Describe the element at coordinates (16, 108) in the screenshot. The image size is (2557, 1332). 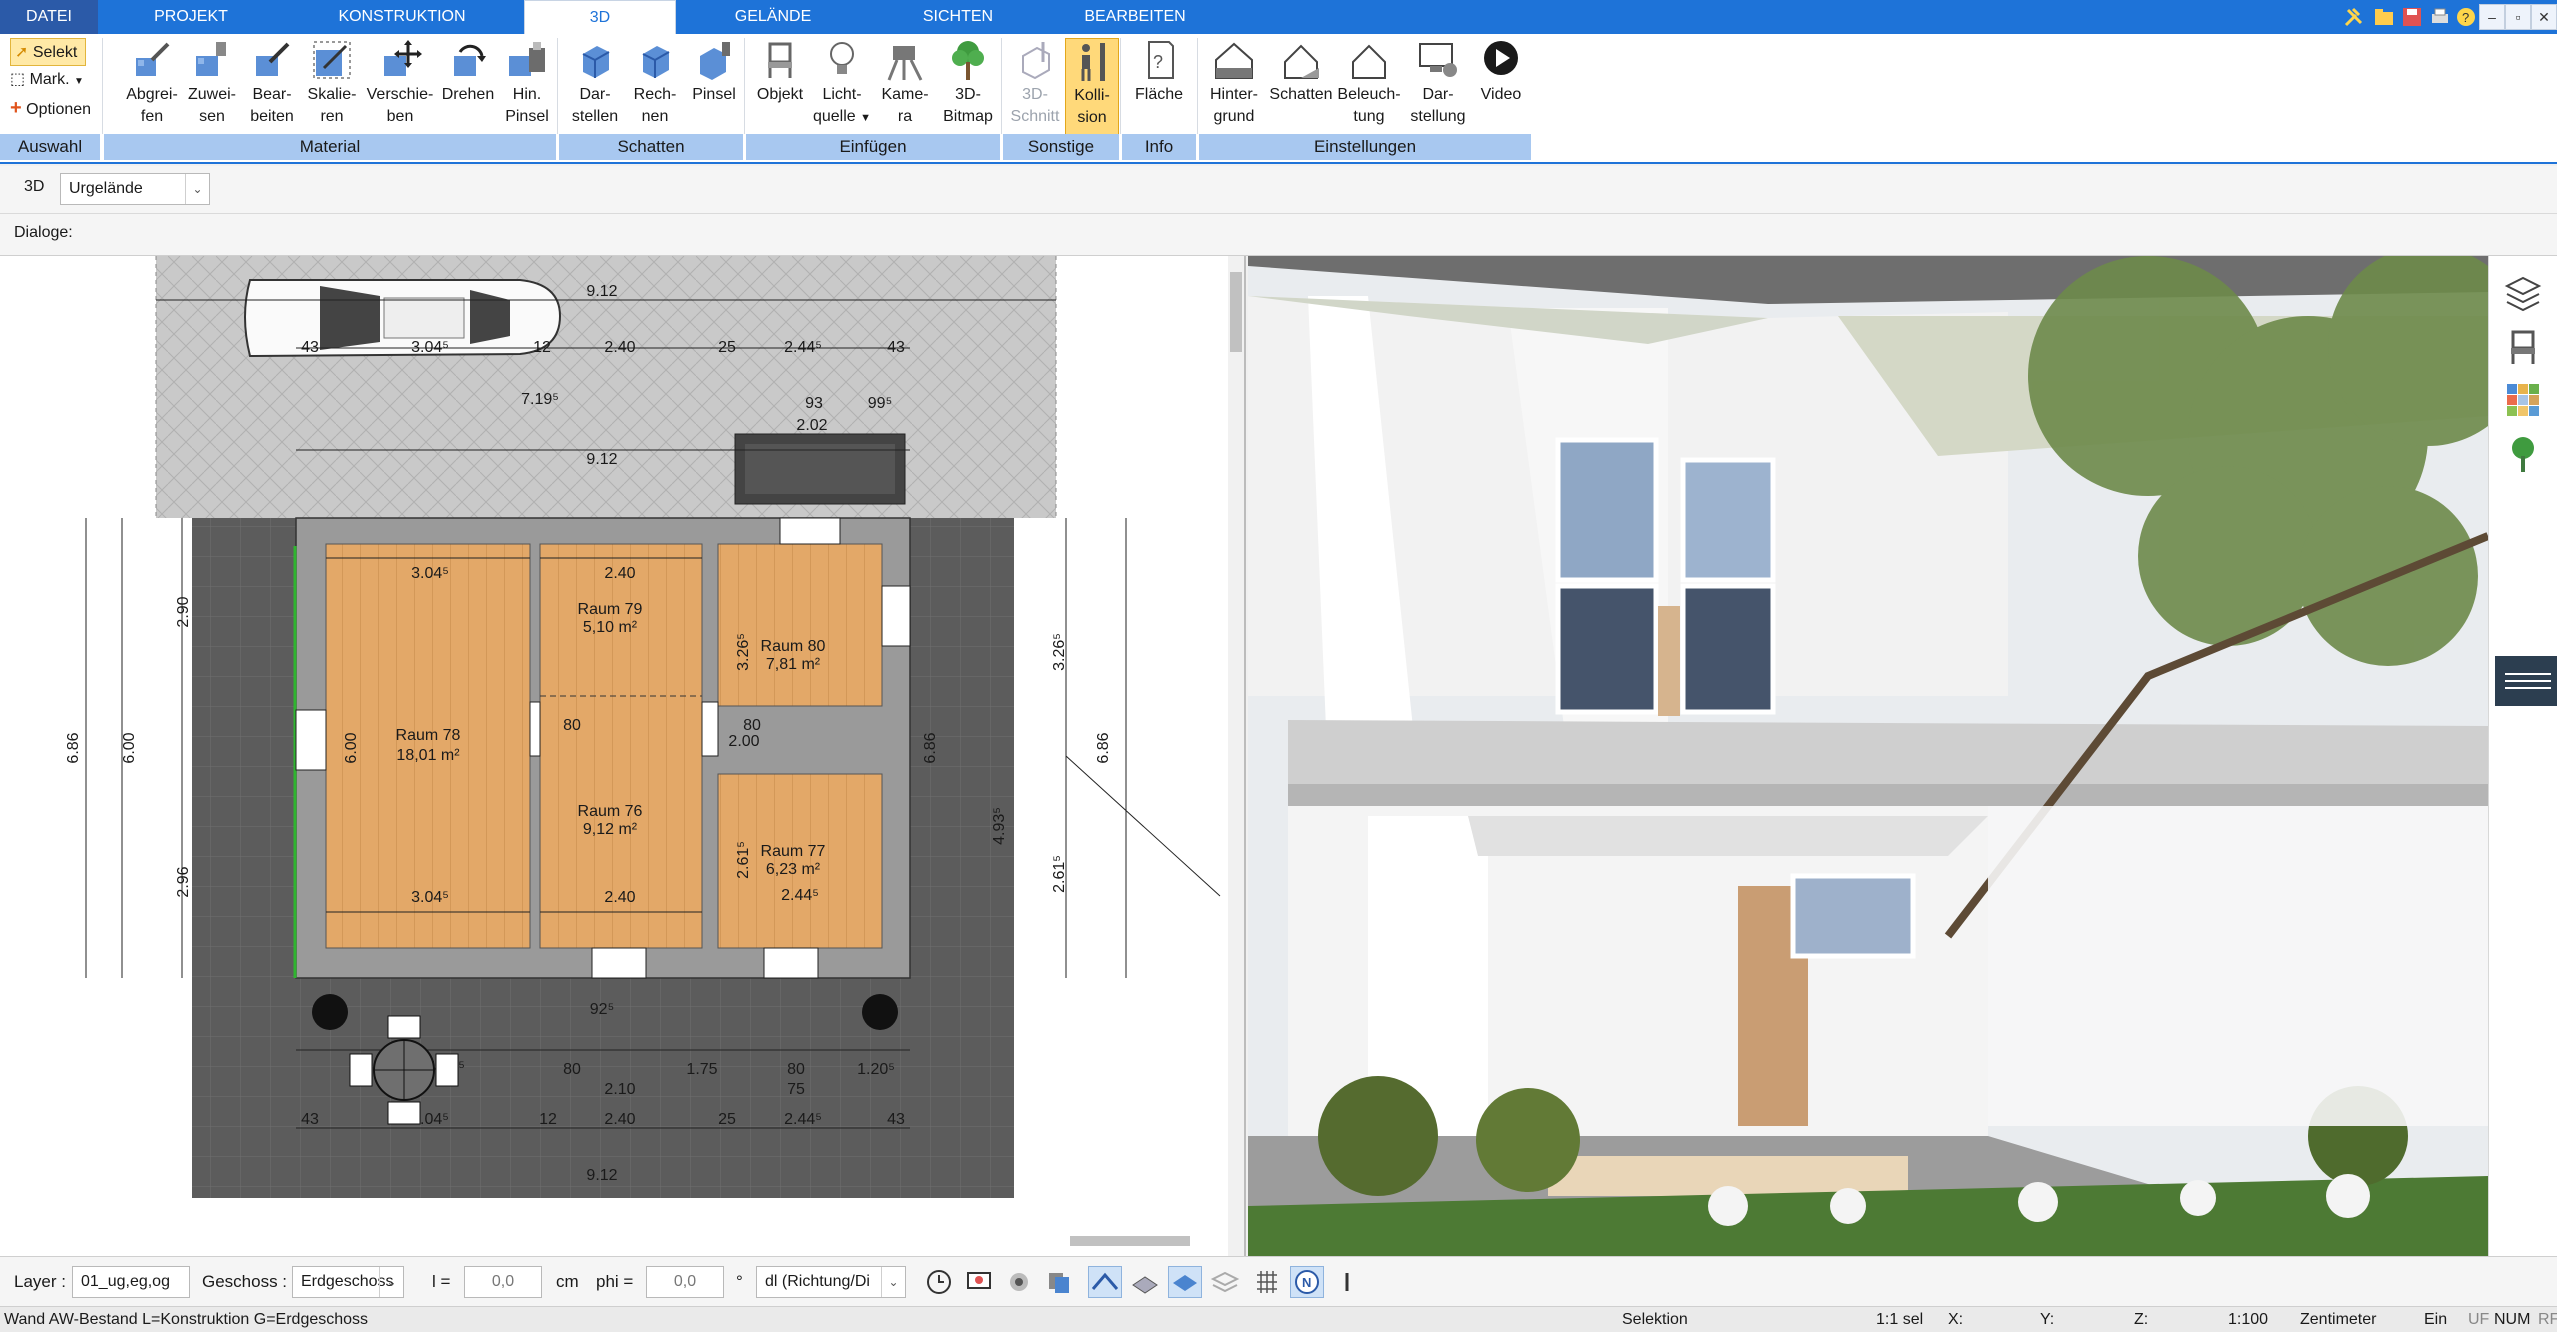
I see `plus-icon: +` at that location.